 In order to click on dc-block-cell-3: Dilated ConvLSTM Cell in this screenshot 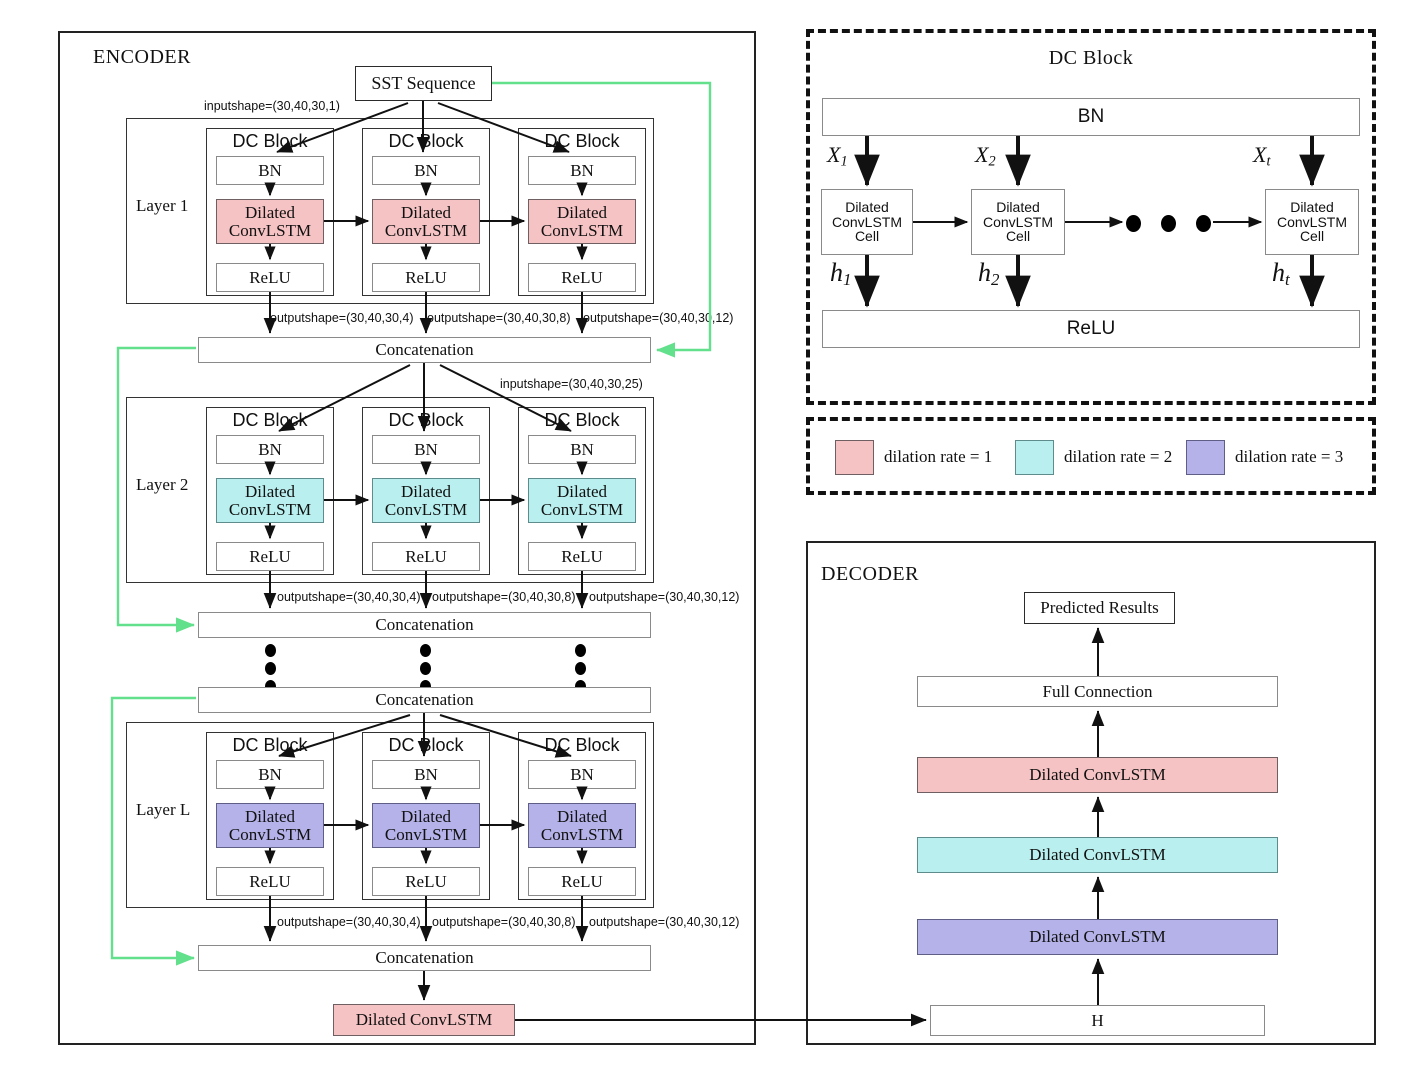, I will do `click(1312, 222)`.